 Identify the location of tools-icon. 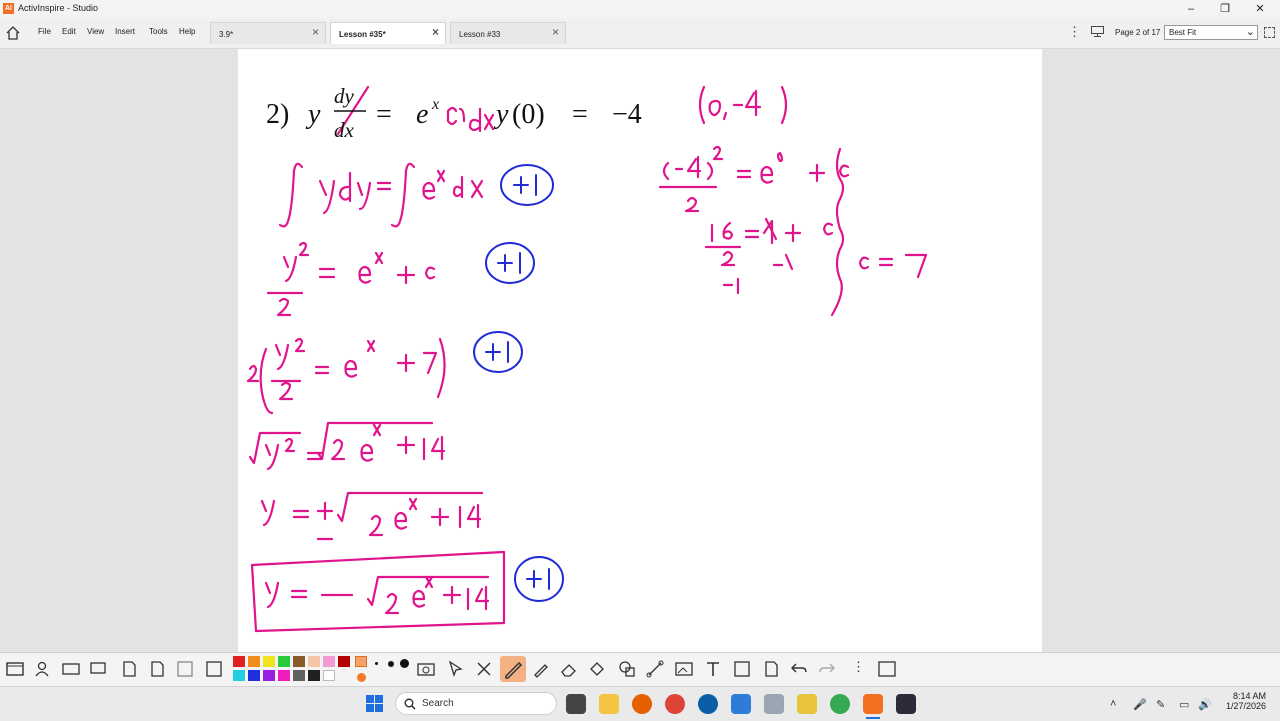
(484, 669).